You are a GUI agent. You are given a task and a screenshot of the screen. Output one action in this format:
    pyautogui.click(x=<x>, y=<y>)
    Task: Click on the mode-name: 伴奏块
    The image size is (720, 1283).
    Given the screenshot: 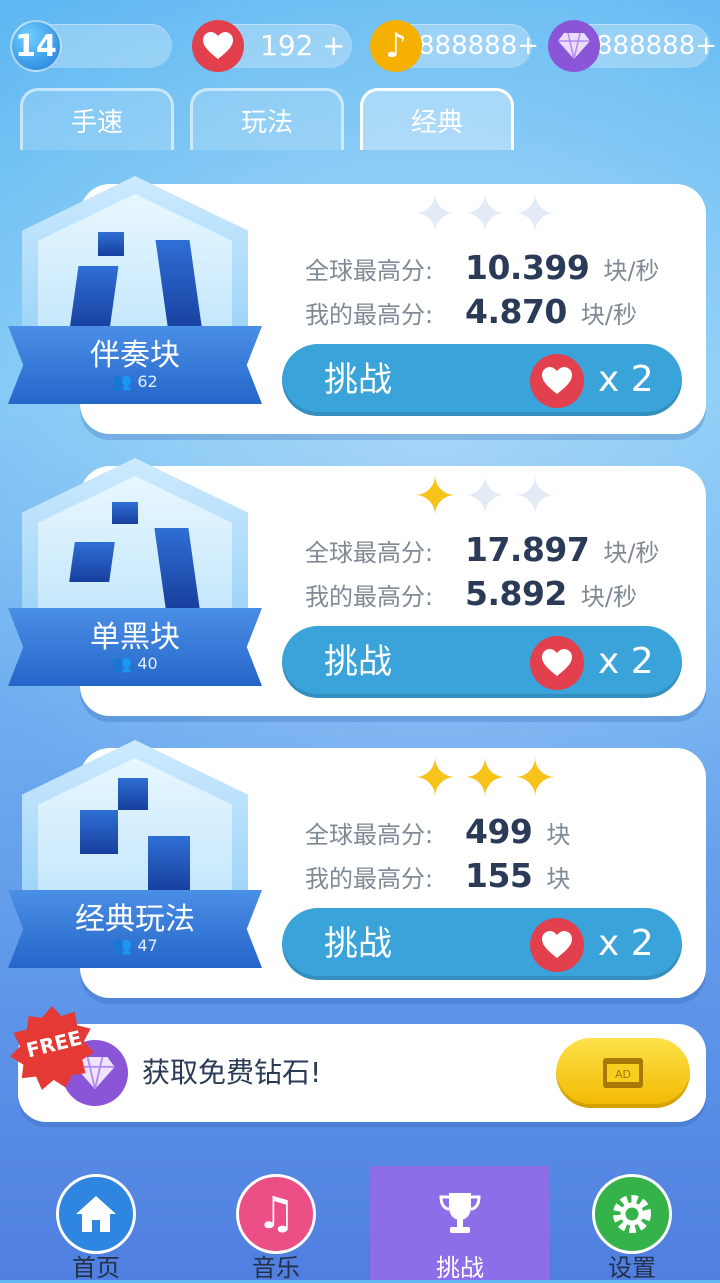 What is the action you would take?
    pyautogui.click(x=135, y=355)
    